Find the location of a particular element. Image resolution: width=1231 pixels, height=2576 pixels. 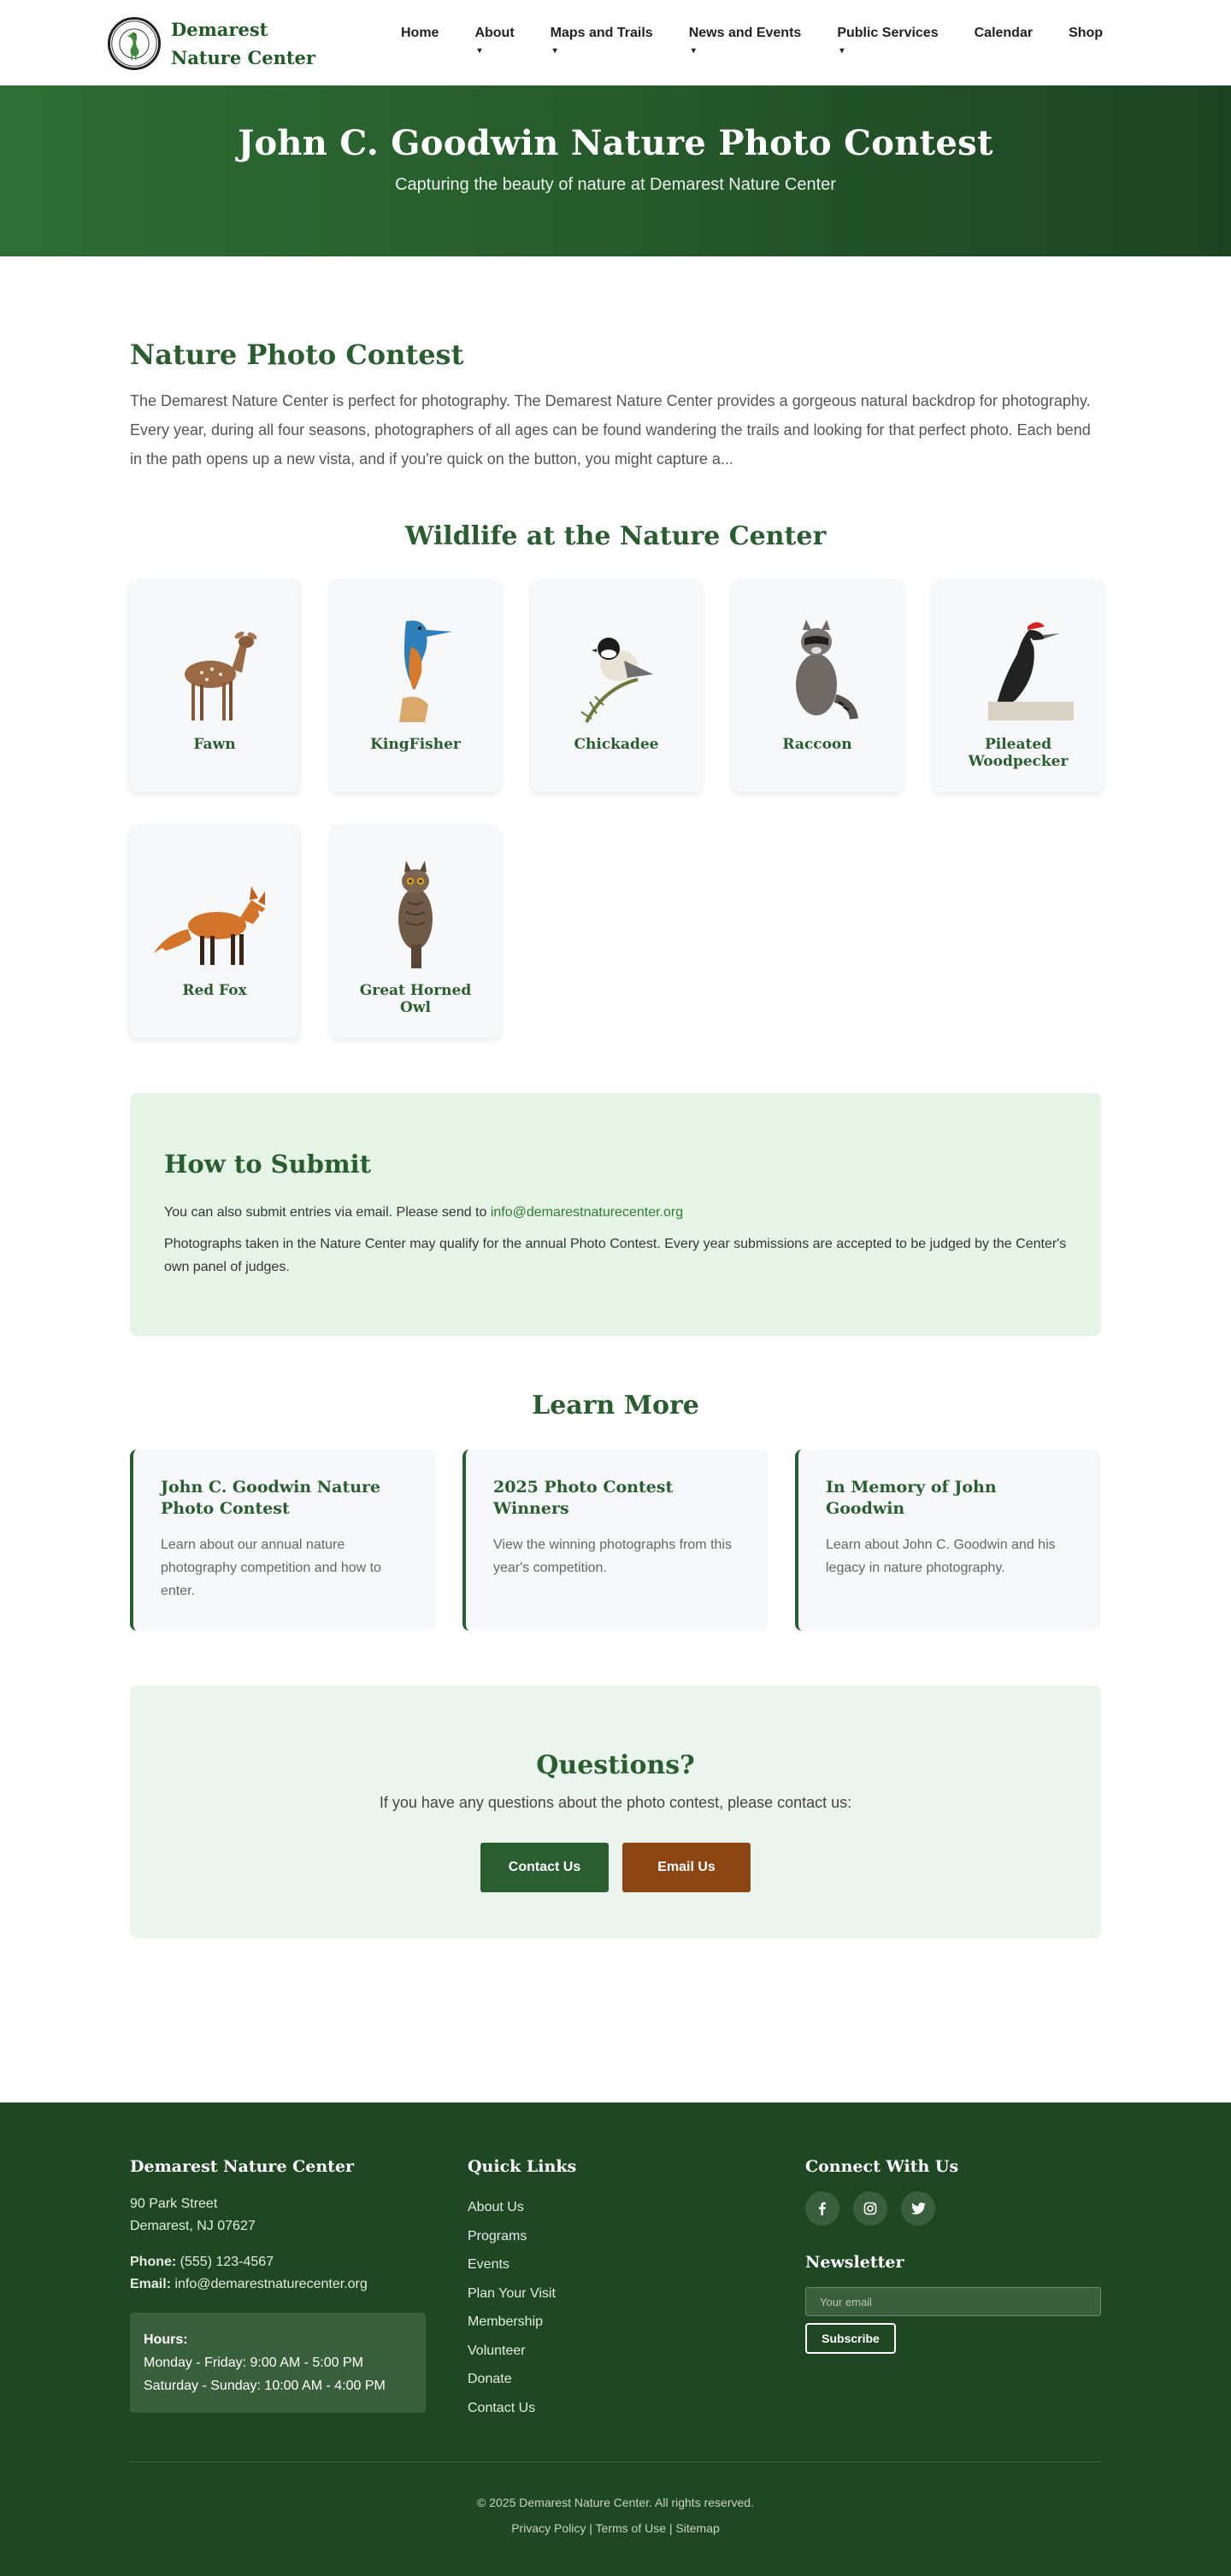

email-us-button: Email Us is located at coordinates (686, 1867).